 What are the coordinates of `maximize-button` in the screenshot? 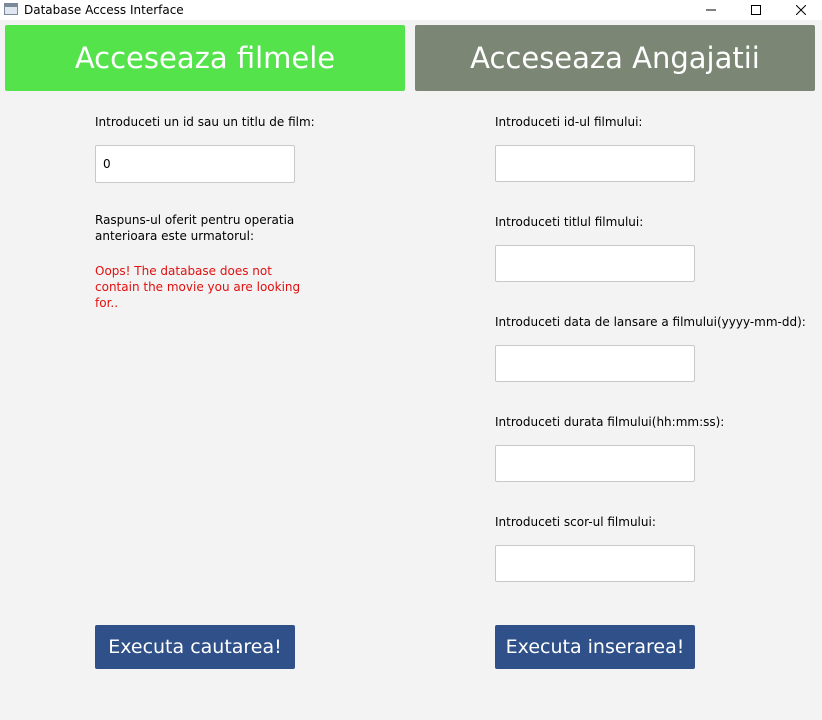 It's located at (756, 10).